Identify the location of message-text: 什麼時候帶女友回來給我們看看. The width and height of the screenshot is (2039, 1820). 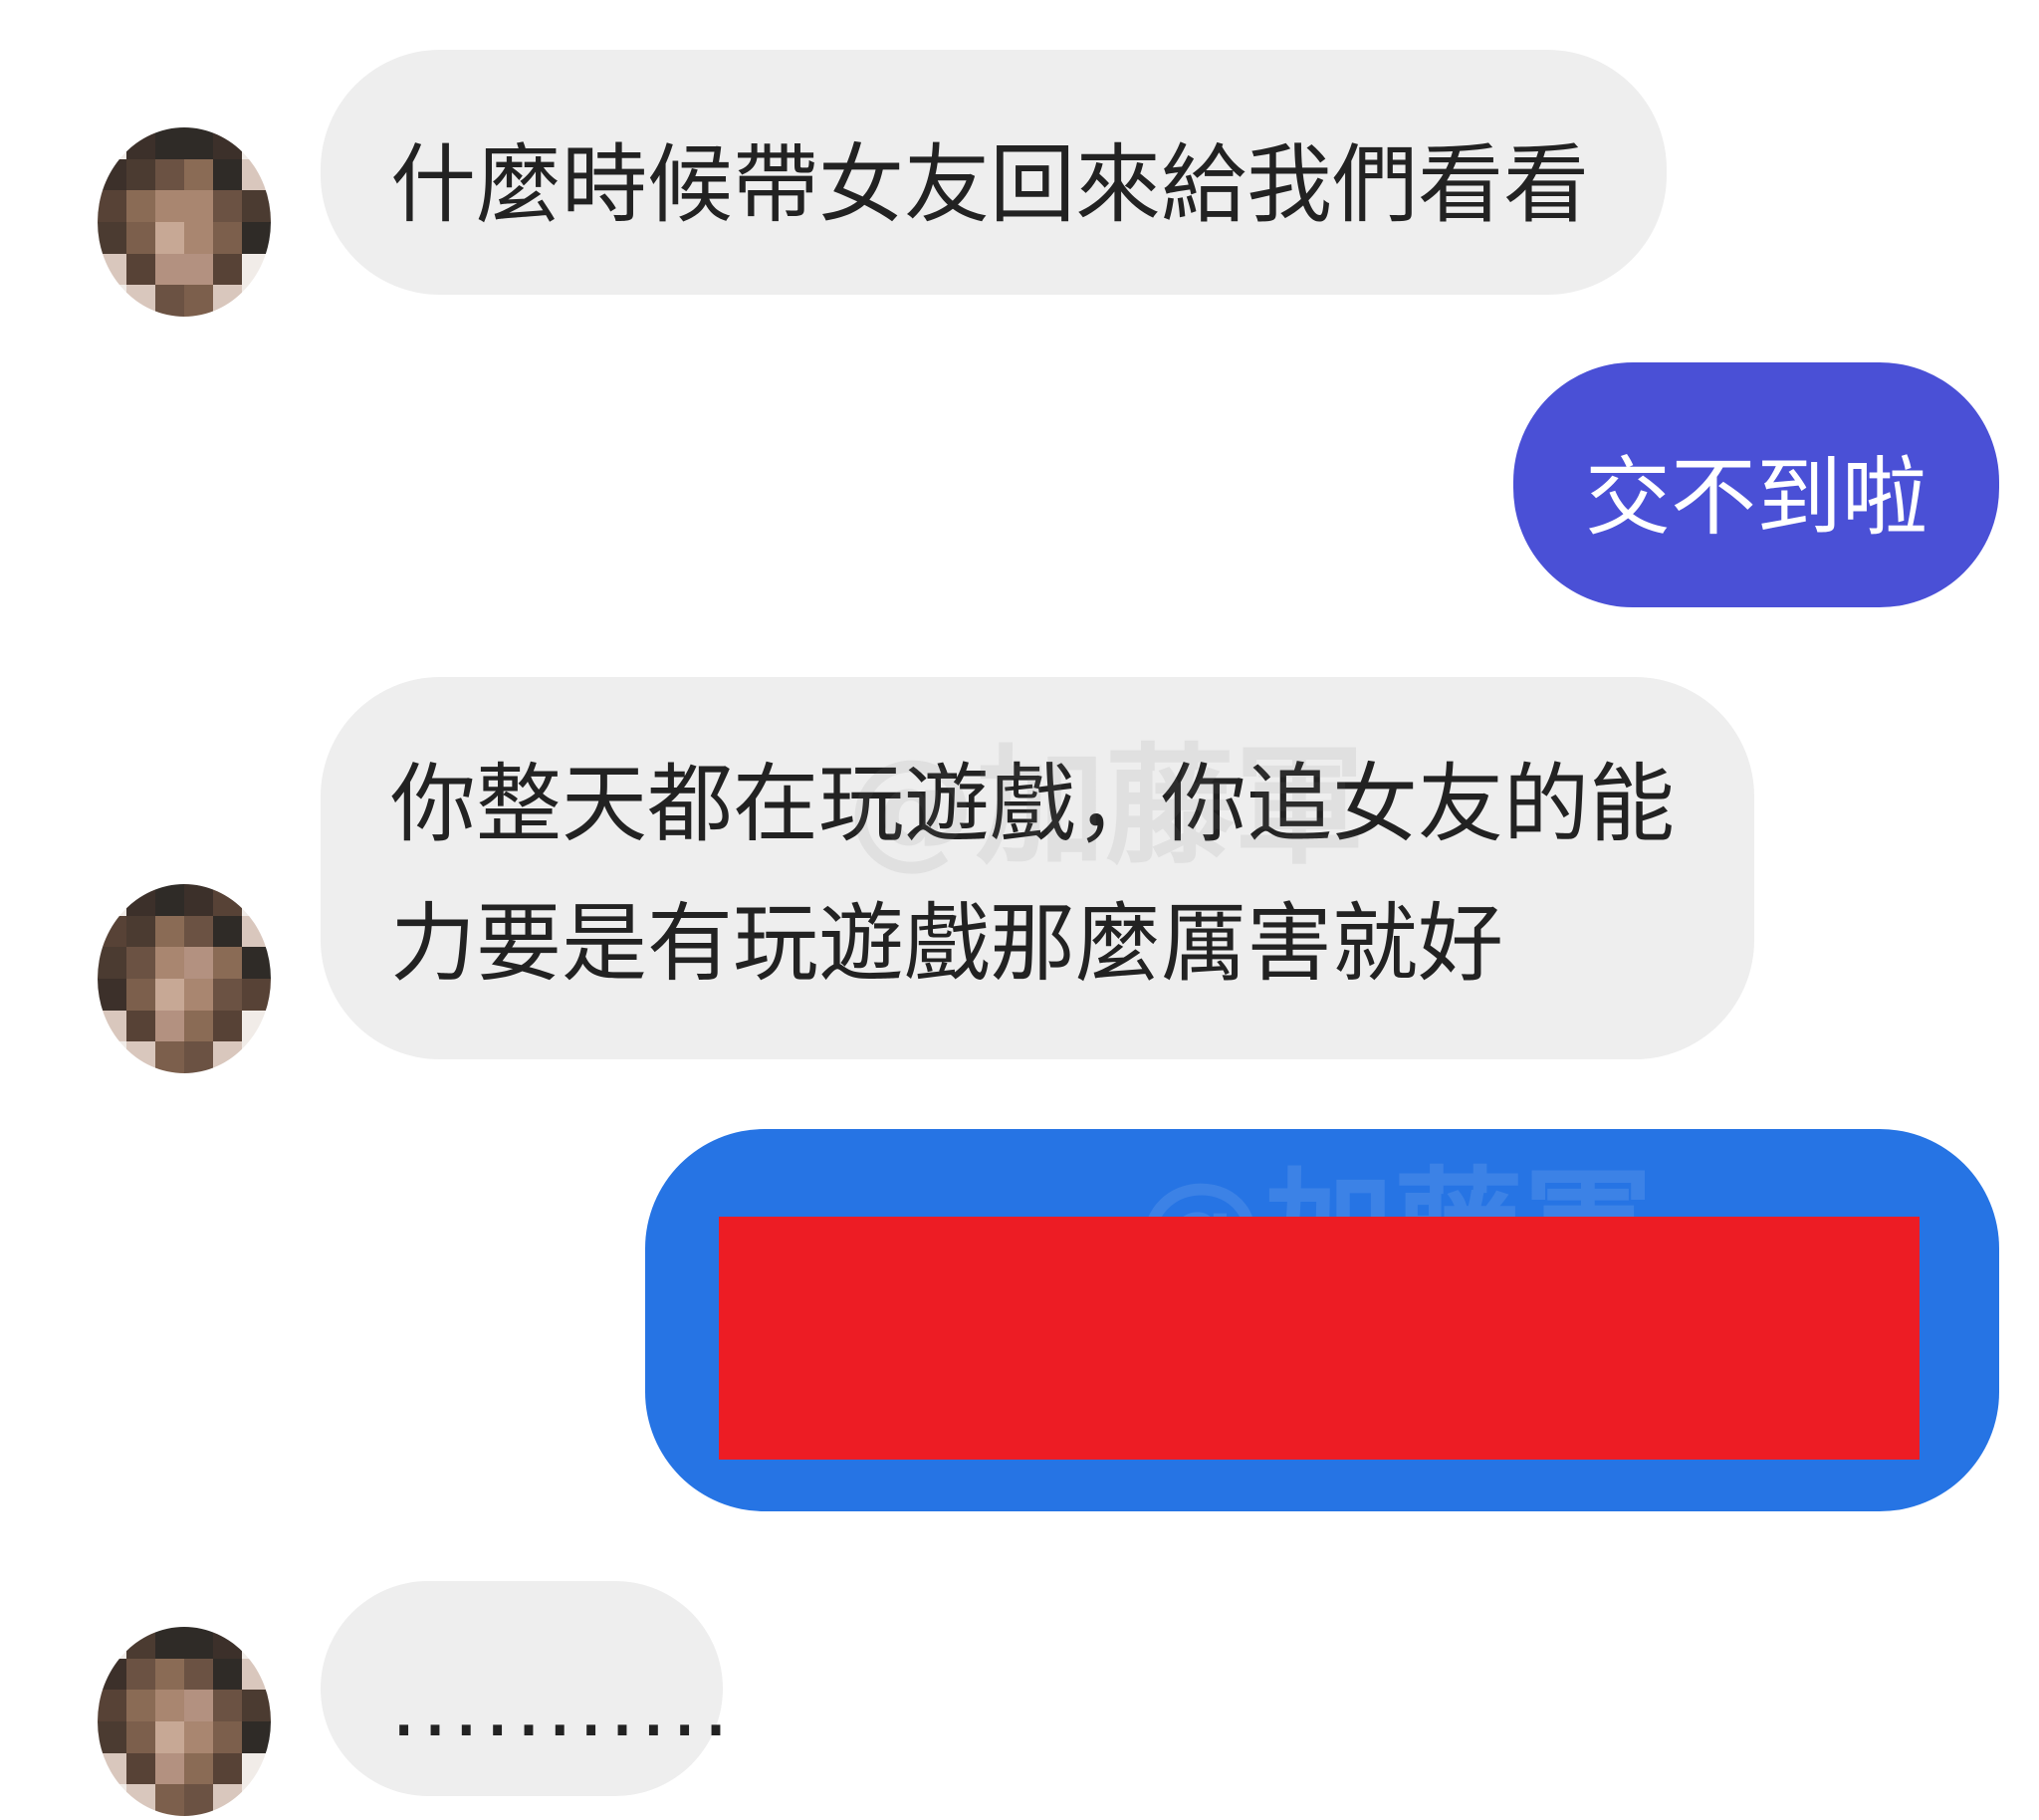
(989, 185).